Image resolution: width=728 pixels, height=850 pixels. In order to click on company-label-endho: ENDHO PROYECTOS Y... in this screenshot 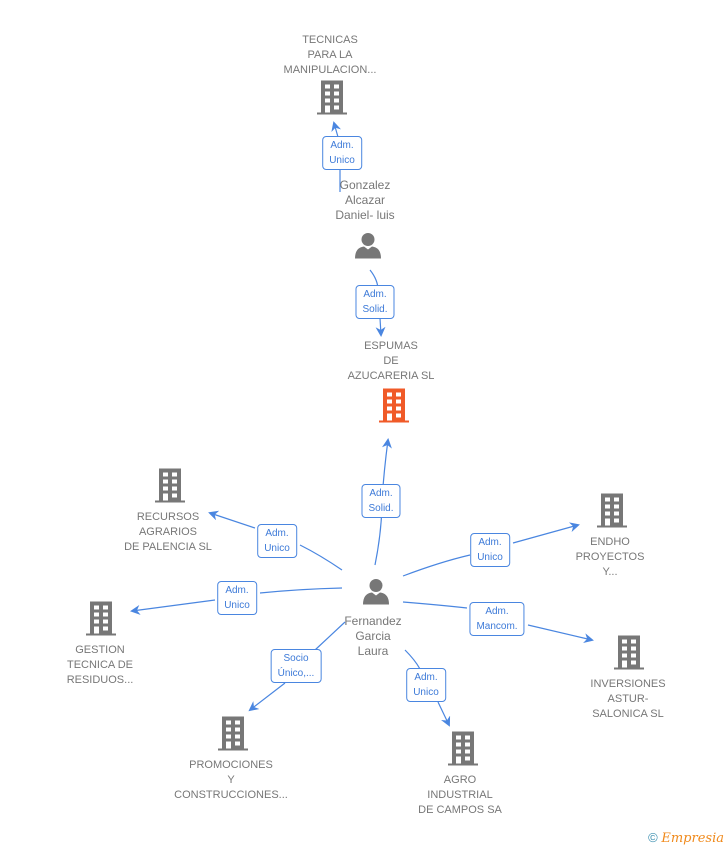, I will do `click(610, 557)`.